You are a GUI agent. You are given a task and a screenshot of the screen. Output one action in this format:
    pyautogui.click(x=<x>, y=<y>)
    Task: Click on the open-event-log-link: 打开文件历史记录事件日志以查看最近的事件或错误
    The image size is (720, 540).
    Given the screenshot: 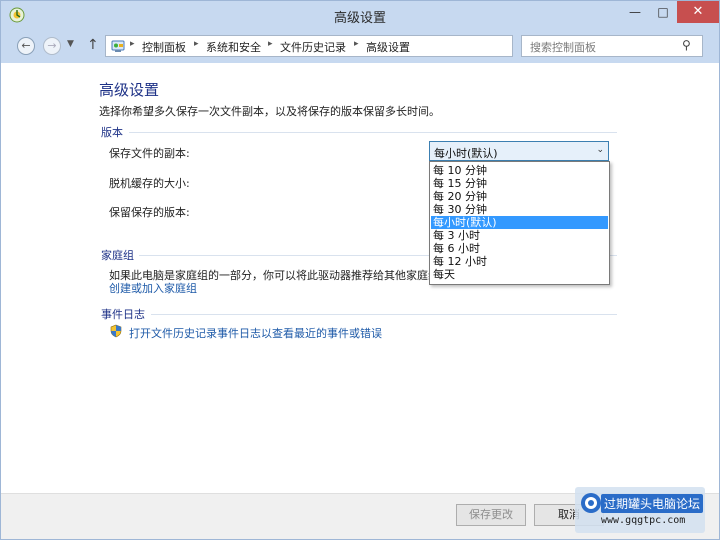 What is the action you would take?
    pyautogui.click(x=255, y=333)
    